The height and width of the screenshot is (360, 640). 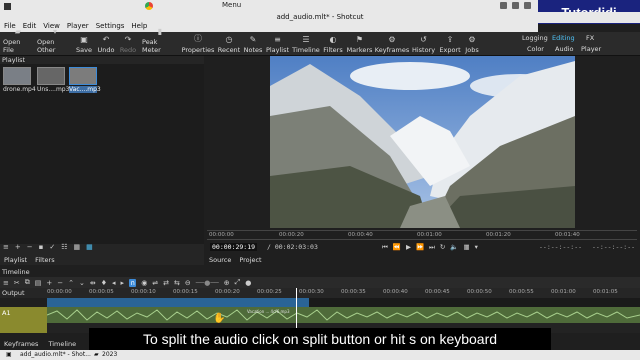 What do you see at coordinates (178, 302) in the screenshot?
I see `video-clip` at bounding box center [178, 302].